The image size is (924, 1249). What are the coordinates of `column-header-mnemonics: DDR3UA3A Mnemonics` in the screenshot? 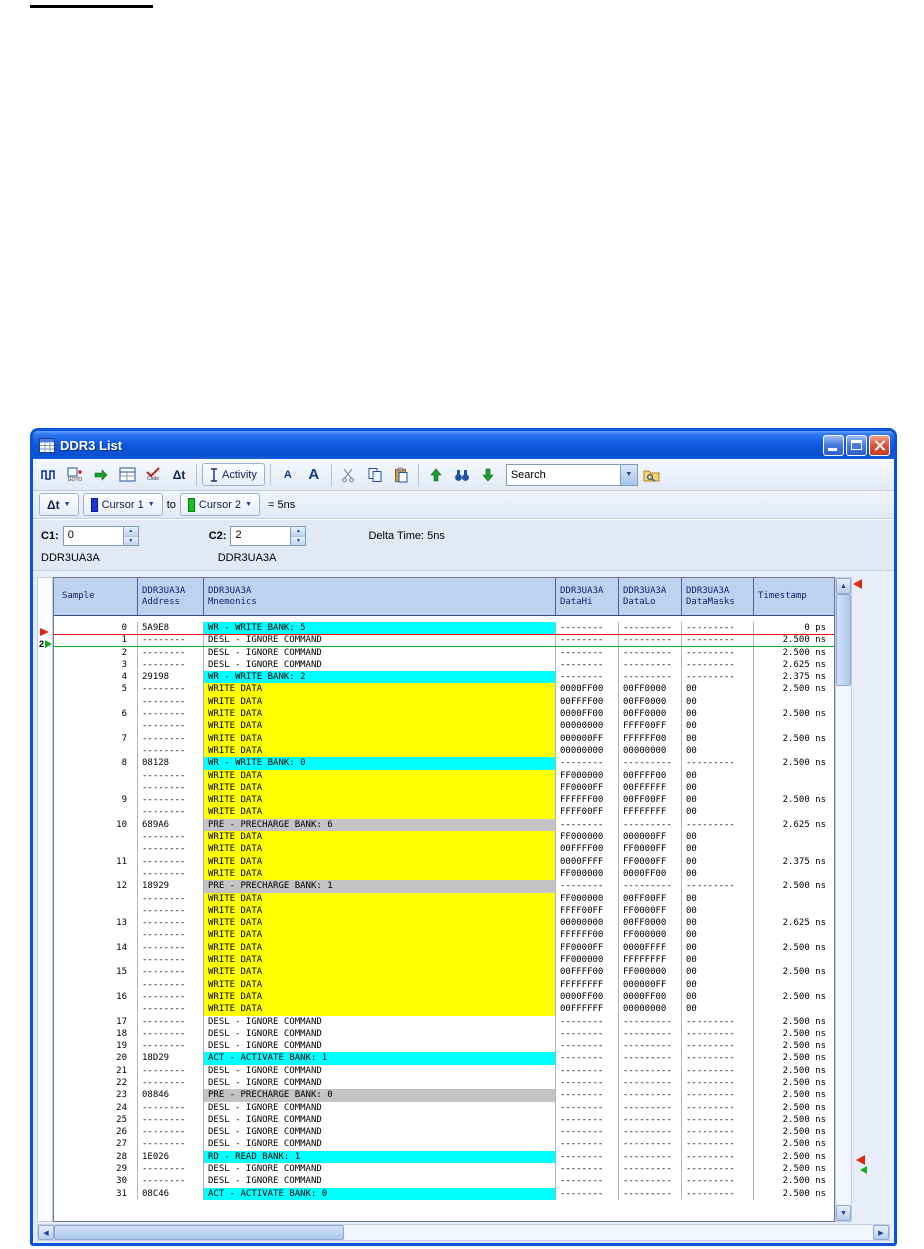 It's located at (380, 596).